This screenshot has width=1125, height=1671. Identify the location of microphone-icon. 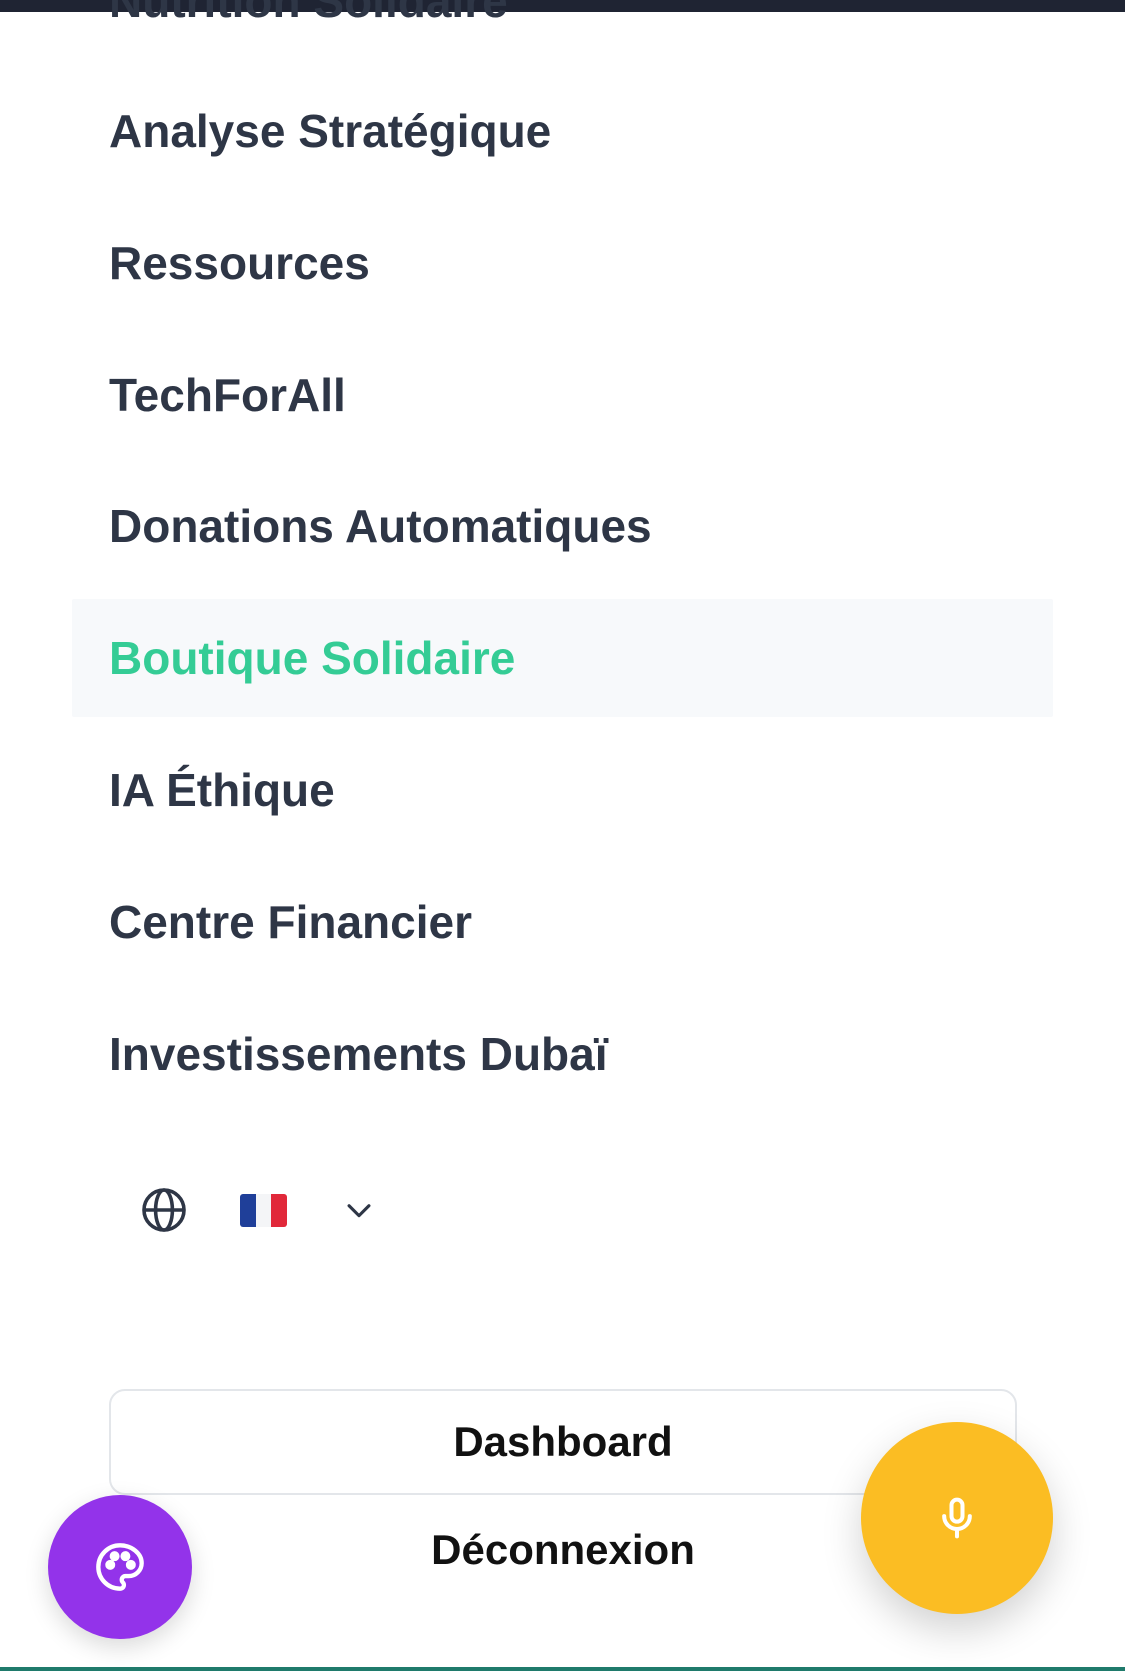
(957, 1518).